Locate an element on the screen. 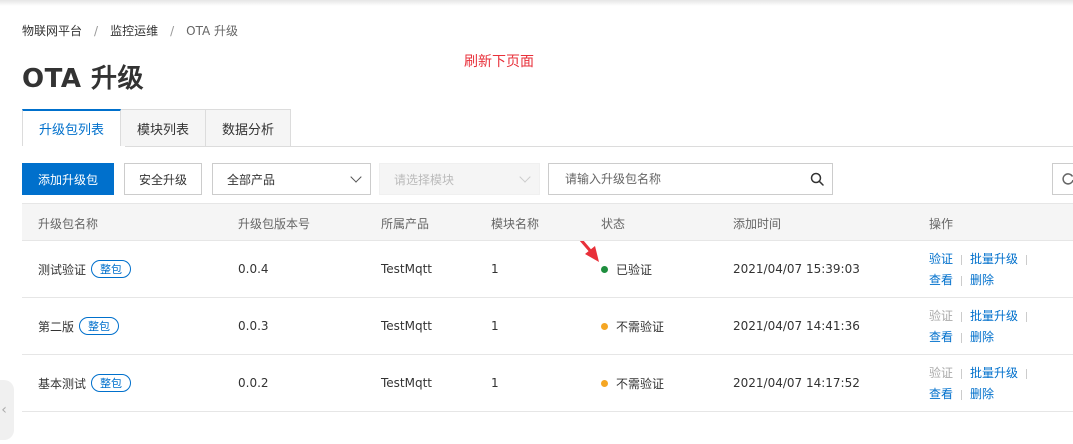  package-version: 0.0.4 is located at coordinates (253, 269).